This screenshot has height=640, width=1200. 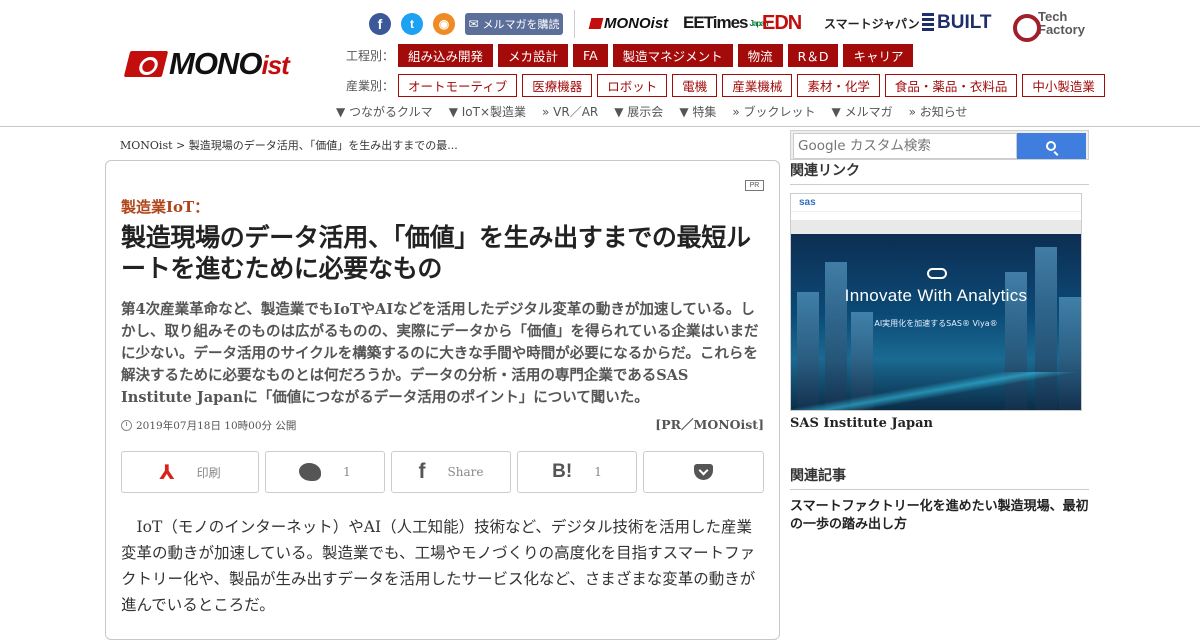 I want to click on banner-headline: Innovate With Analytics, so click(x=936, y=295).